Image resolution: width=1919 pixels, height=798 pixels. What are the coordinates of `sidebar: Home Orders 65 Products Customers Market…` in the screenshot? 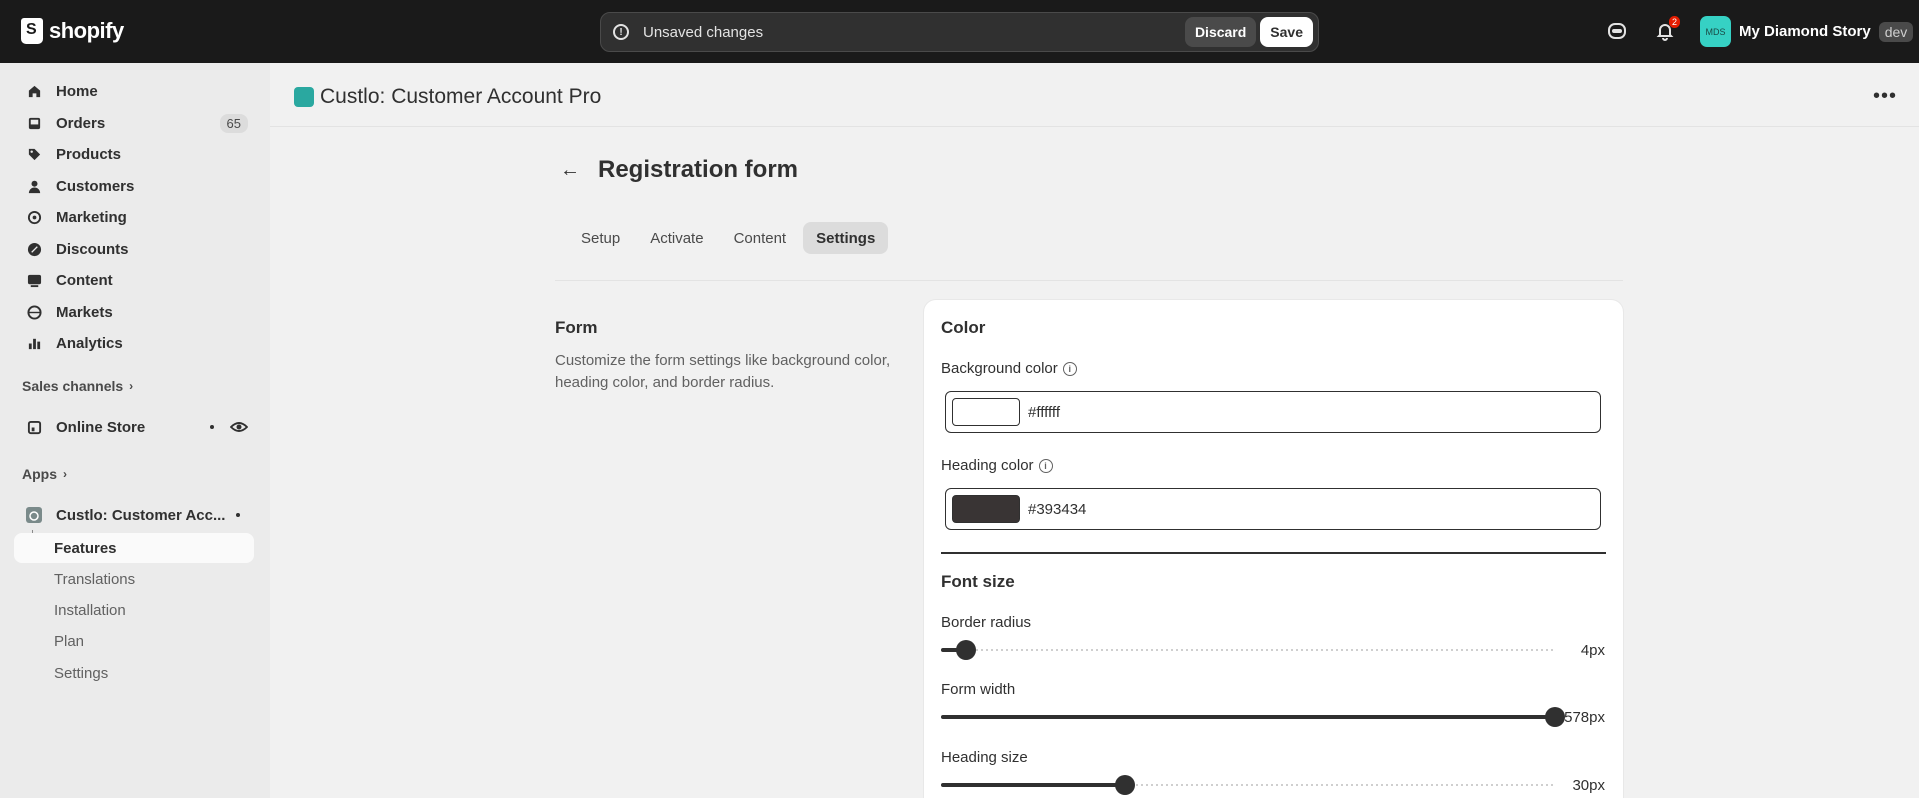 It's located at (135, 430).